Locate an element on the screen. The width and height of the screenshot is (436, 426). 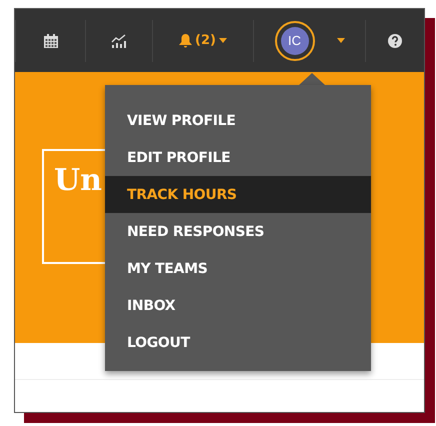
calendar-icon is located at coordinates (51, 41).